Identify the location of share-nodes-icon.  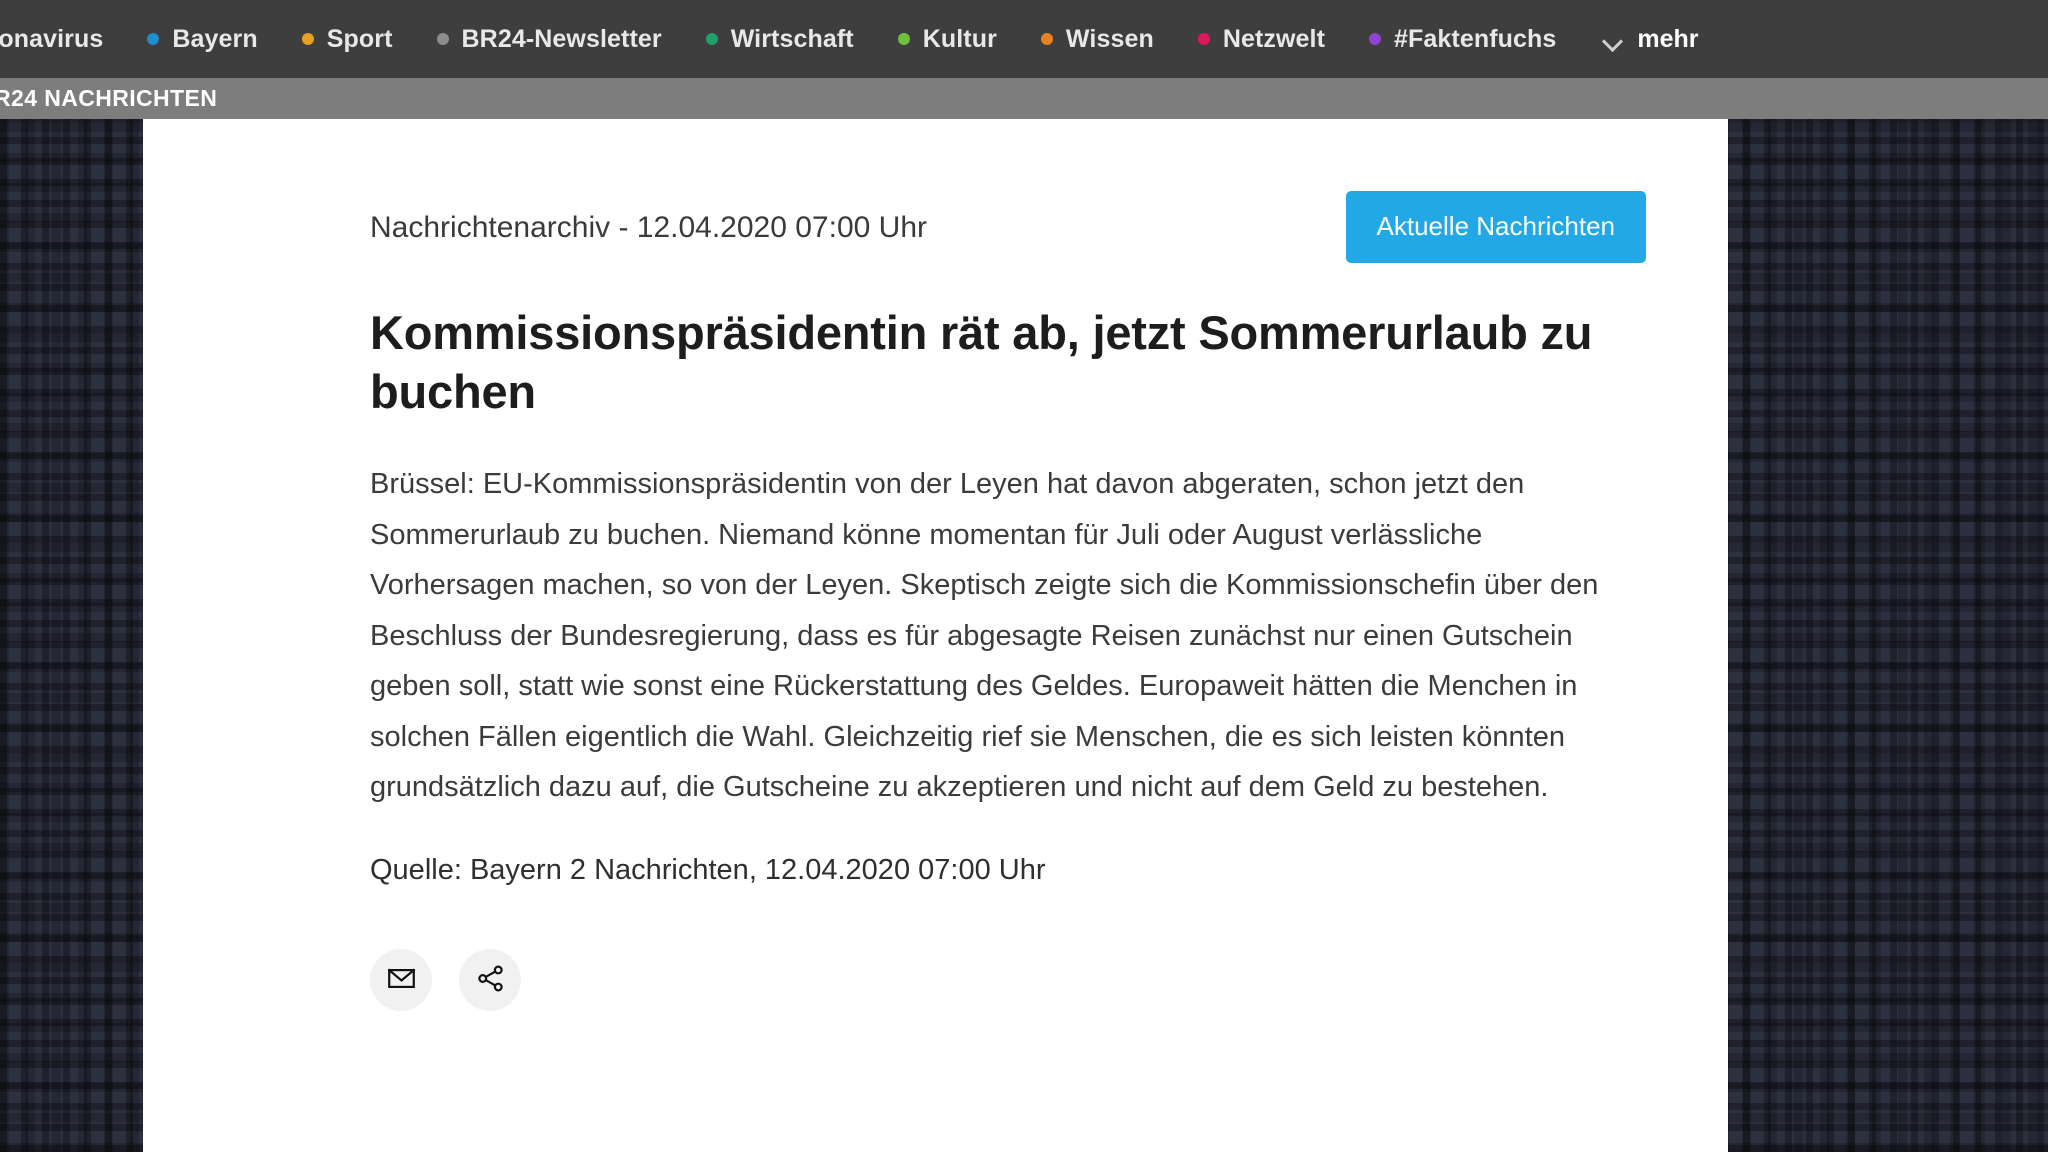
(490, 980).